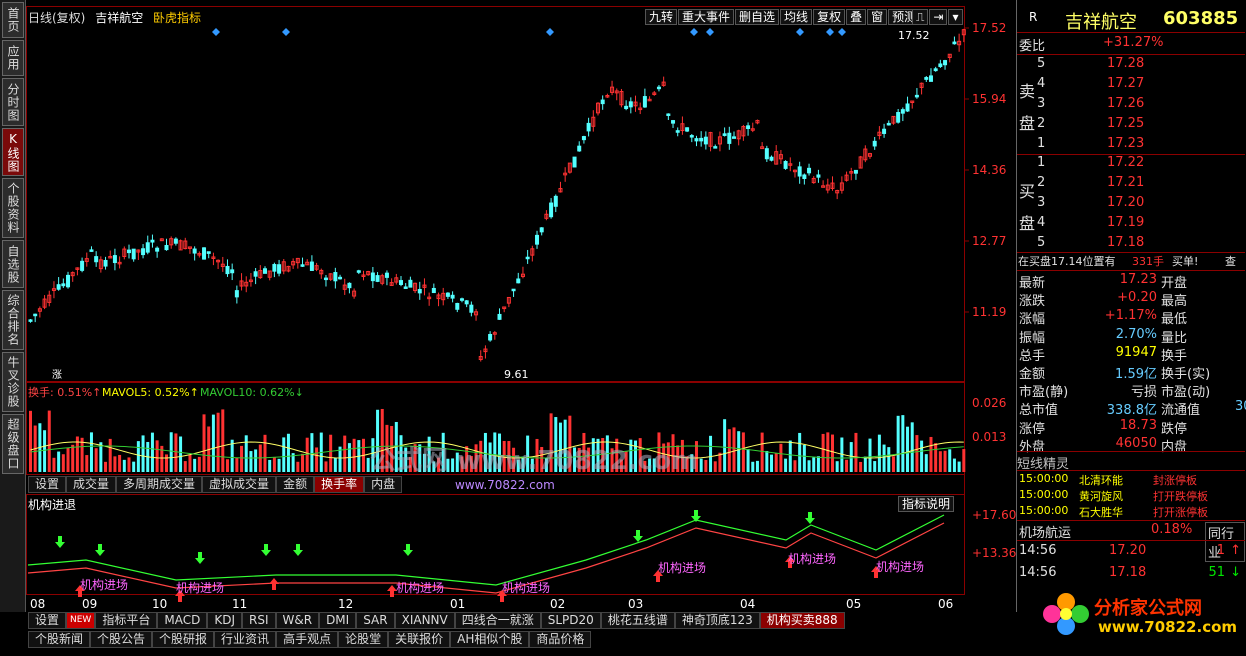 The height and width of the screenshot is (656, 1246). I want to click on short-row: 15:00:00 黄河旋风 打开跌停板, so click(1131, 496).